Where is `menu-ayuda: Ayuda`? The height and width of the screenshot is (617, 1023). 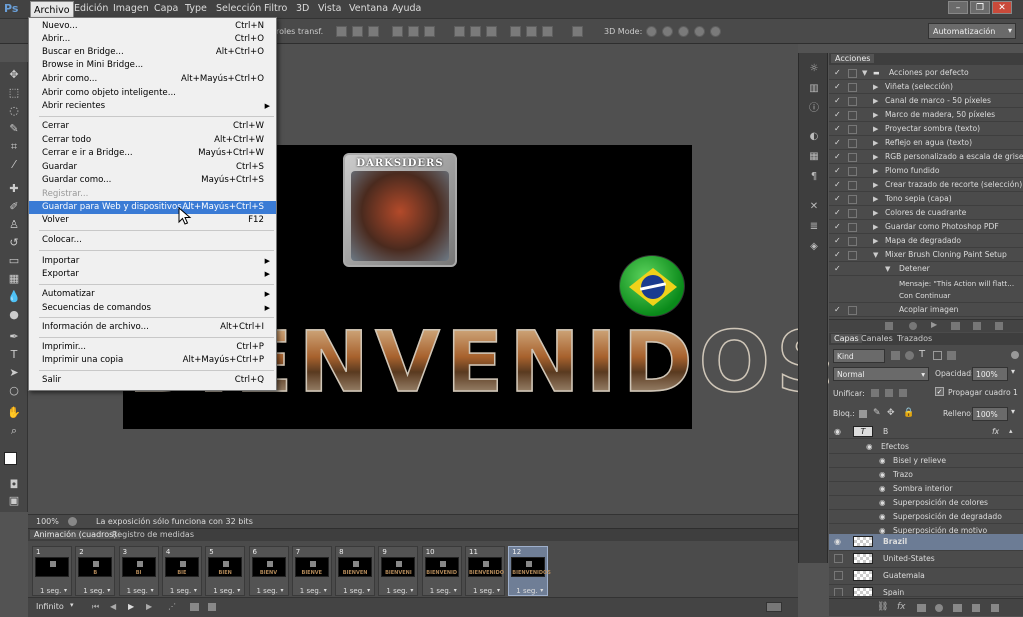 menu-ayuda: Ayuda is located at coordinates (406, 8).